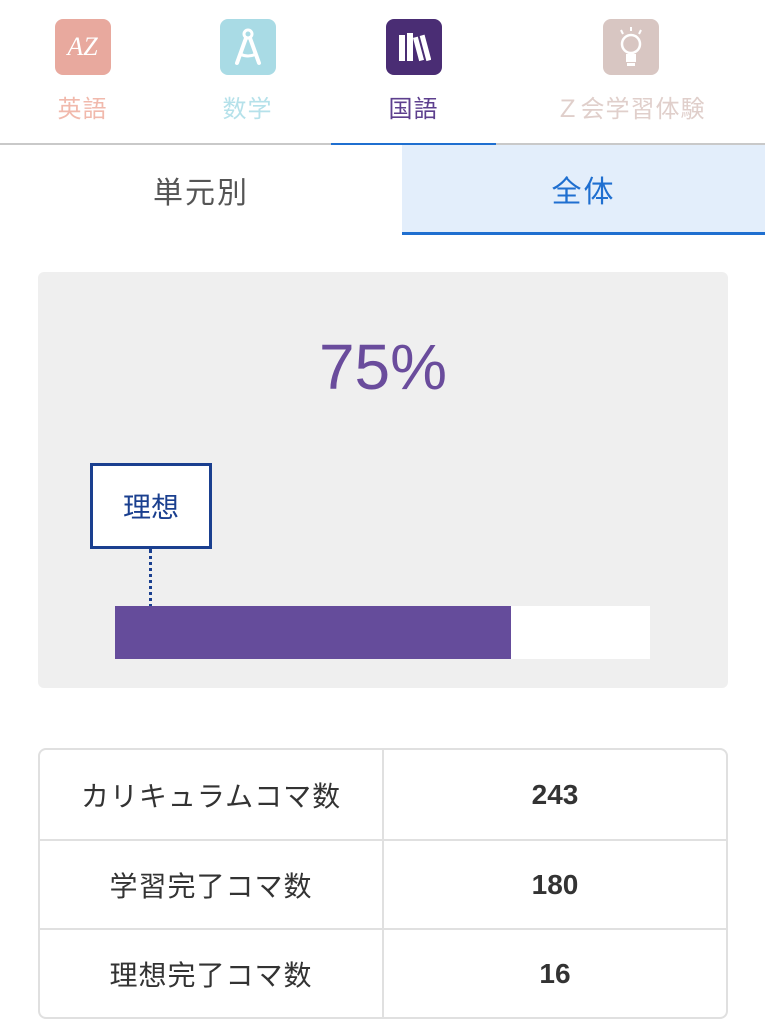 This screenshot has height=1024, width=765. Describe the element at coordinates (212, 884) in the screenshot. I see `stats-label-completed: 学習完了コマ数` at that location.